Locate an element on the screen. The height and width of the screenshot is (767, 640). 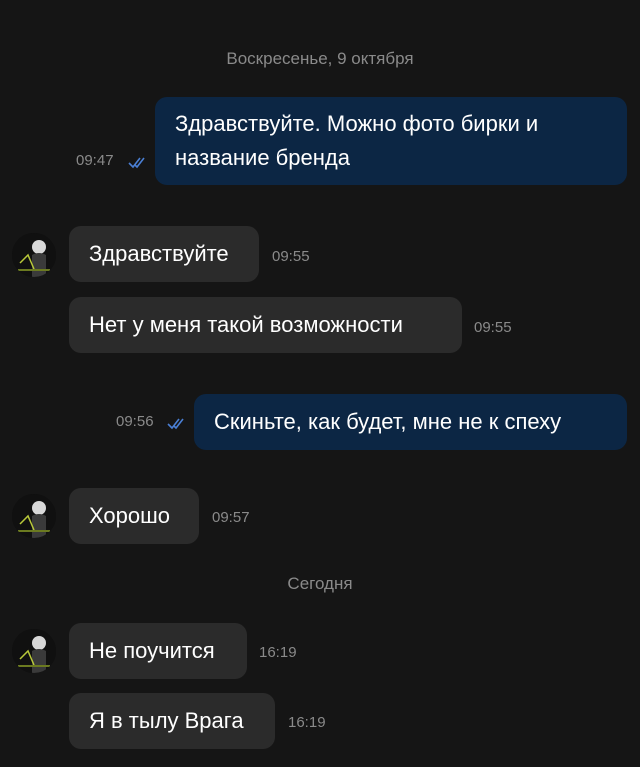
message-text: Здравствуйте is located at coordinates (159, 253).